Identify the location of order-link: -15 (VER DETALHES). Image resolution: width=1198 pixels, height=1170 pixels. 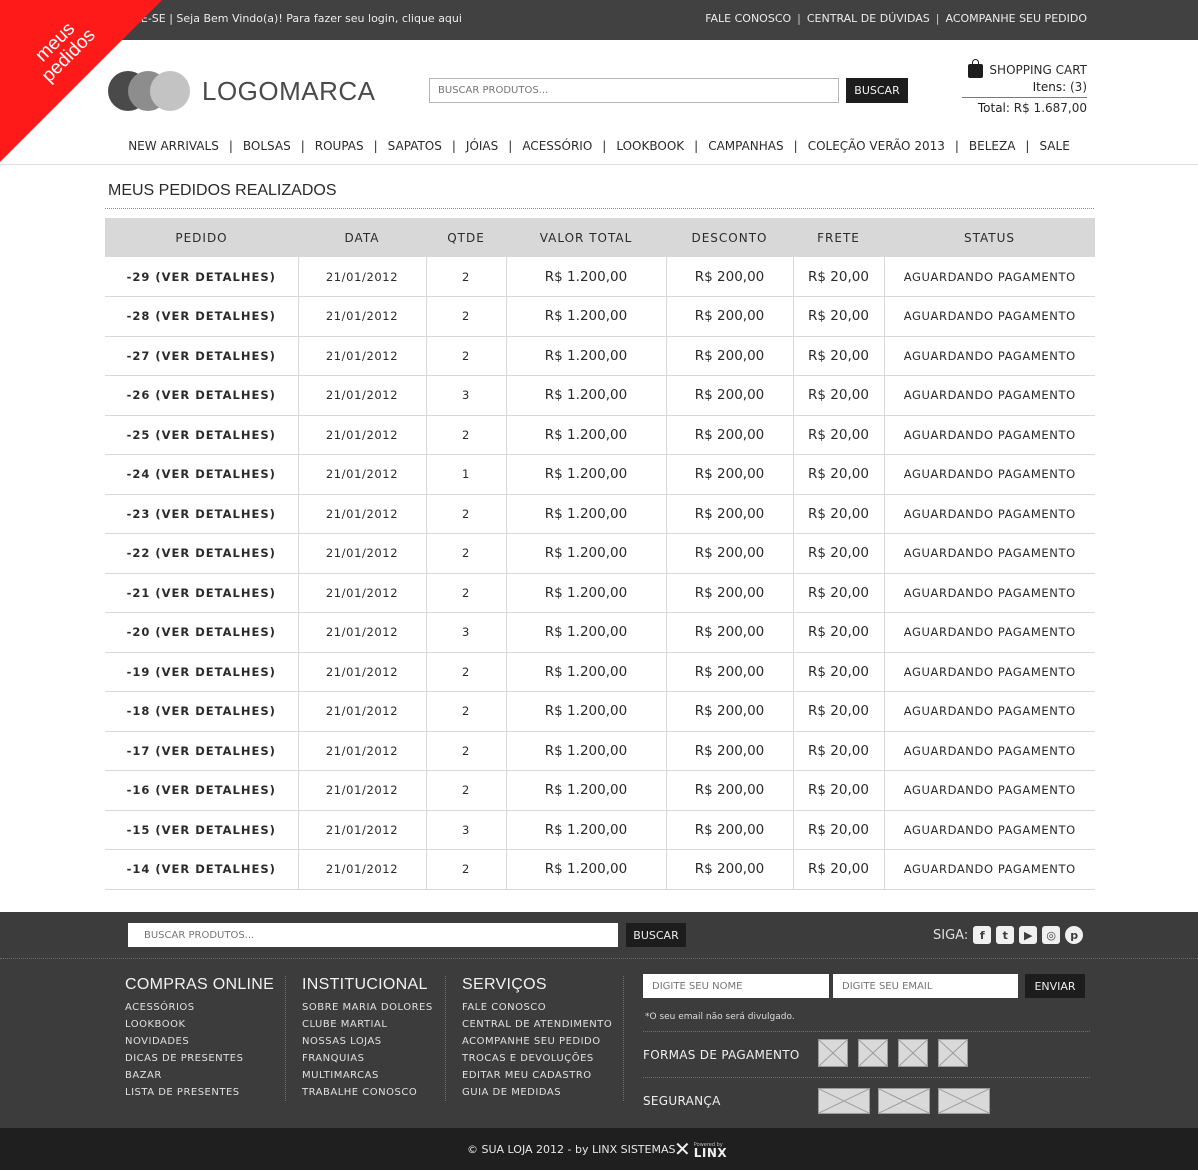
(201, 830).